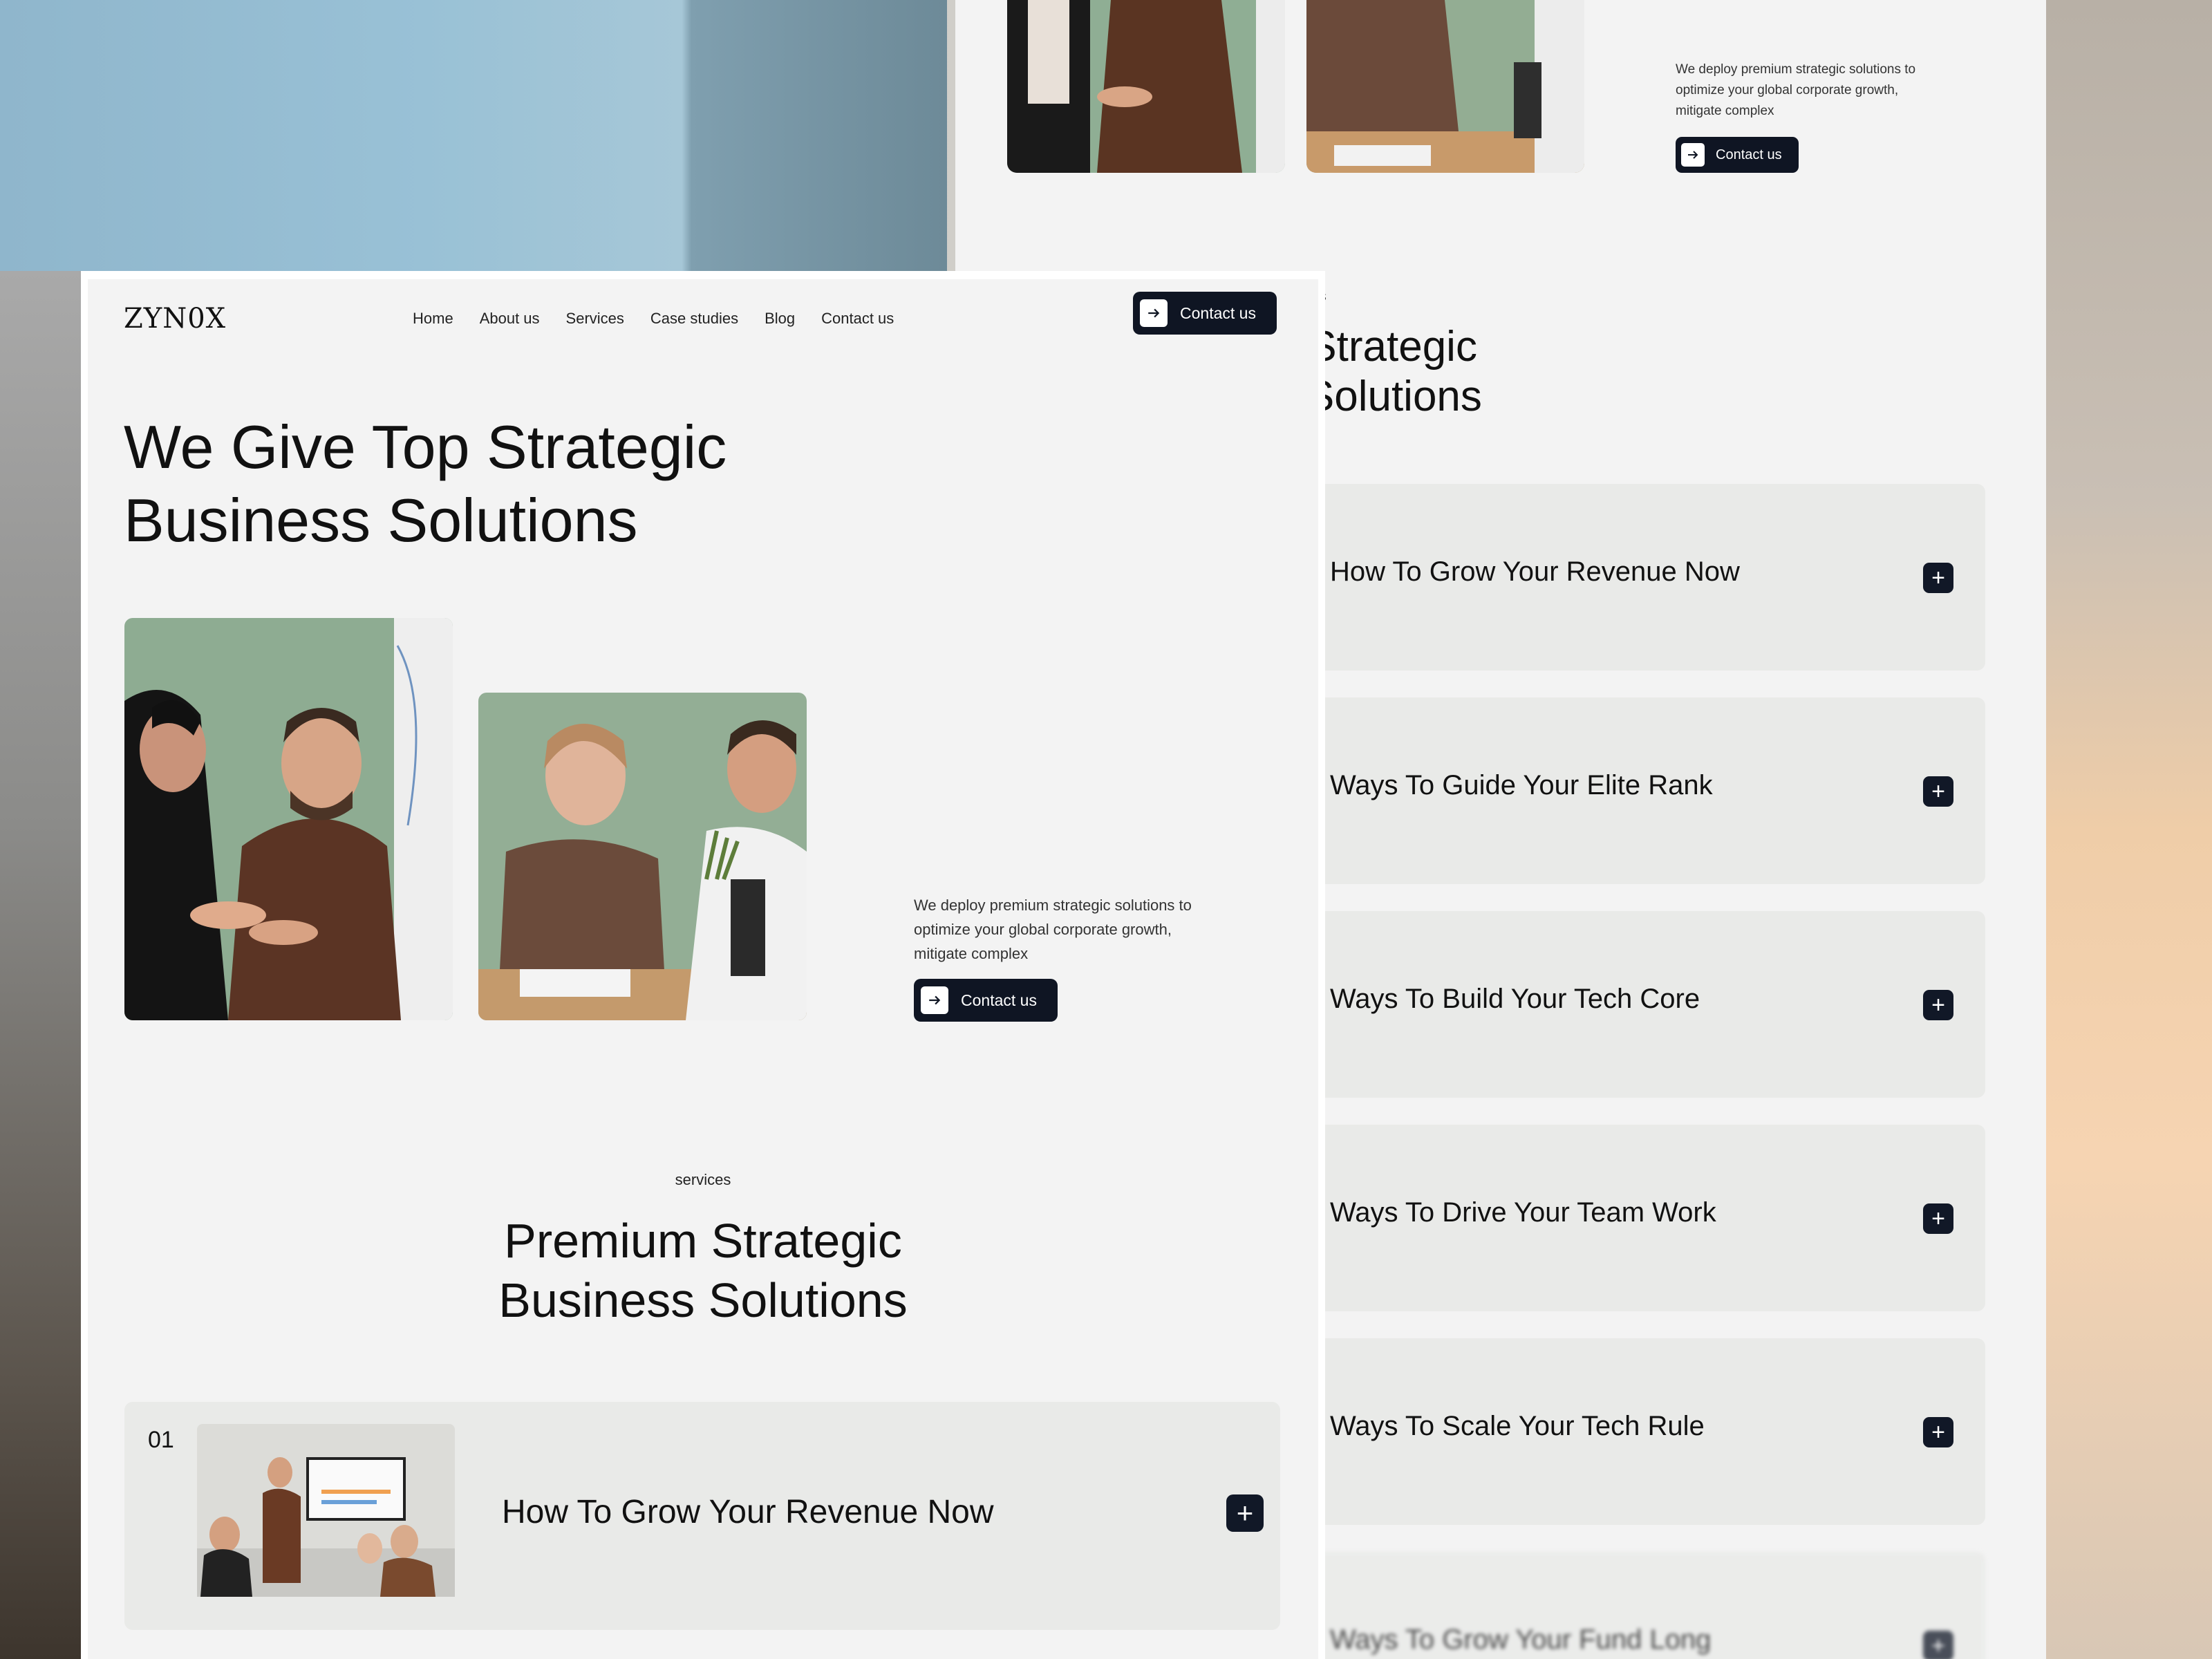 This screenshot has width=2212, height=1659. Describe the element at coordinates (748, 1512) in the screenshot. I see `service-label: How To Grow Your Revenue Now` at that location.